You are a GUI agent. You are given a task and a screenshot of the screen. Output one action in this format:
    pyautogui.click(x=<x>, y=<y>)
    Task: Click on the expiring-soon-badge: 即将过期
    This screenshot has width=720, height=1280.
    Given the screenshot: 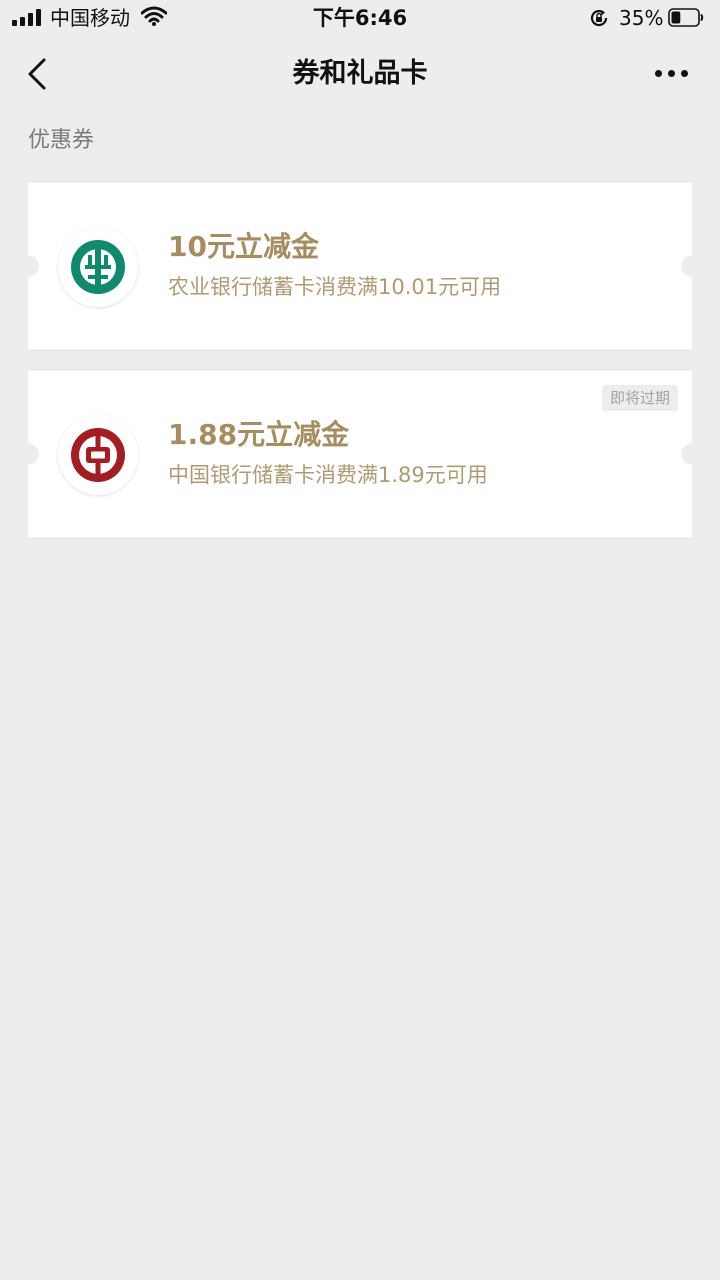 What is the action you would take?
    pyautogui.click(x=639, y=398)
    